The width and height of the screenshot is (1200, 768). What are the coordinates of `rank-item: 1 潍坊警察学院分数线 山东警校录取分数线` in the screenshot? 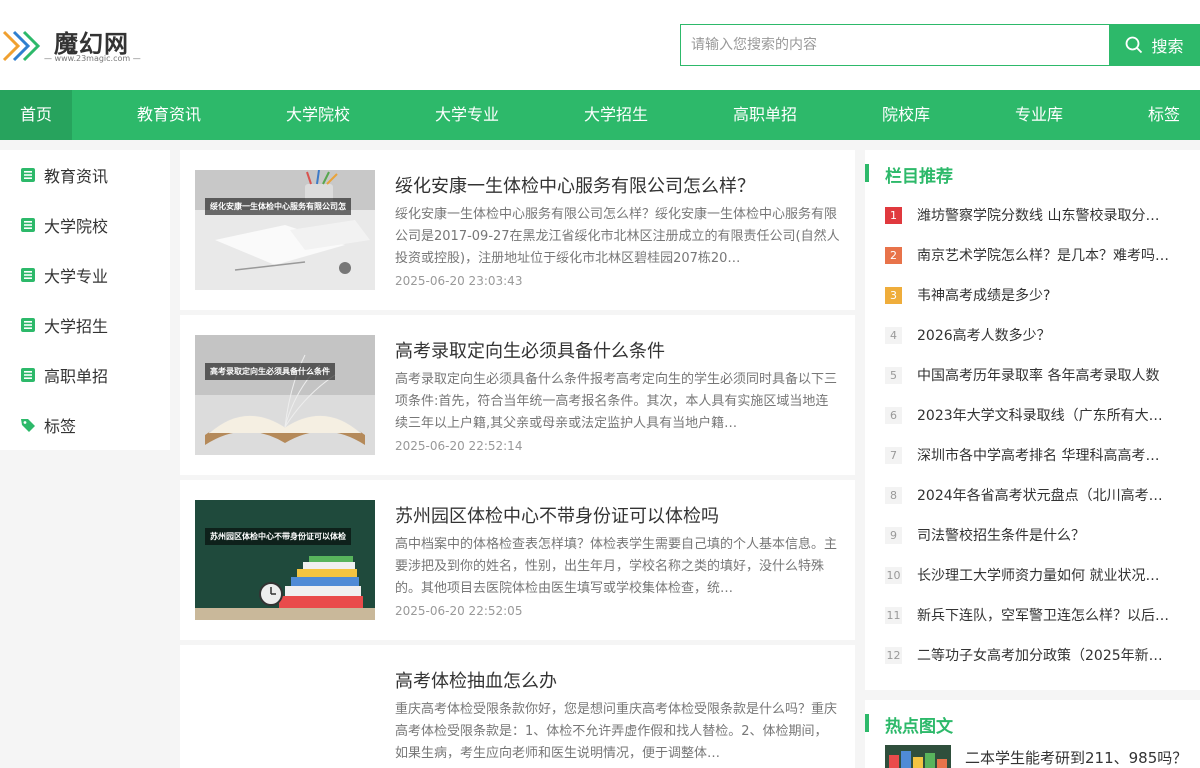 It's located at (1037, 215).